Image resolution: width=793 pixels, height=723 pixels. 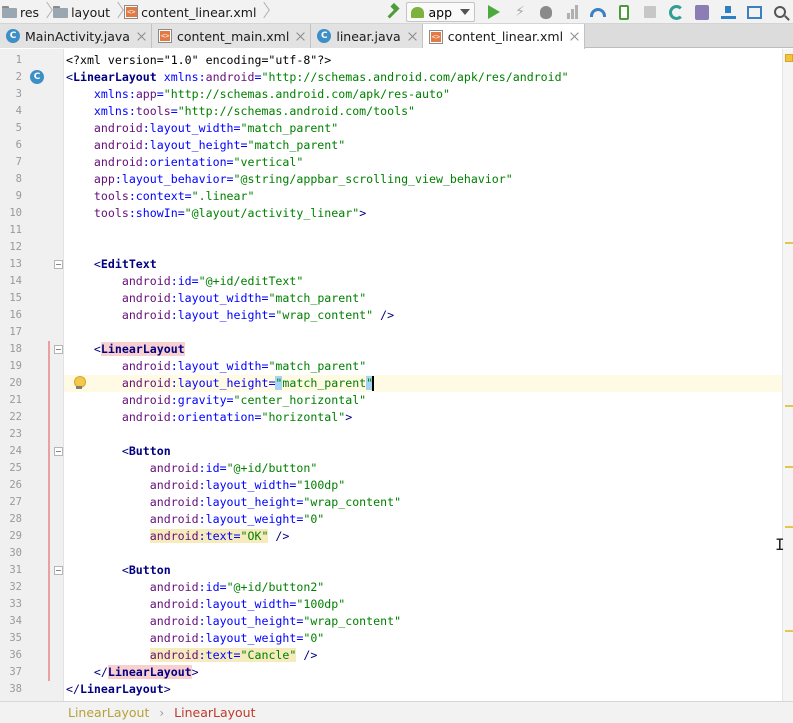 I want to click on attach-debugger-button, so click(x=572, y=12).